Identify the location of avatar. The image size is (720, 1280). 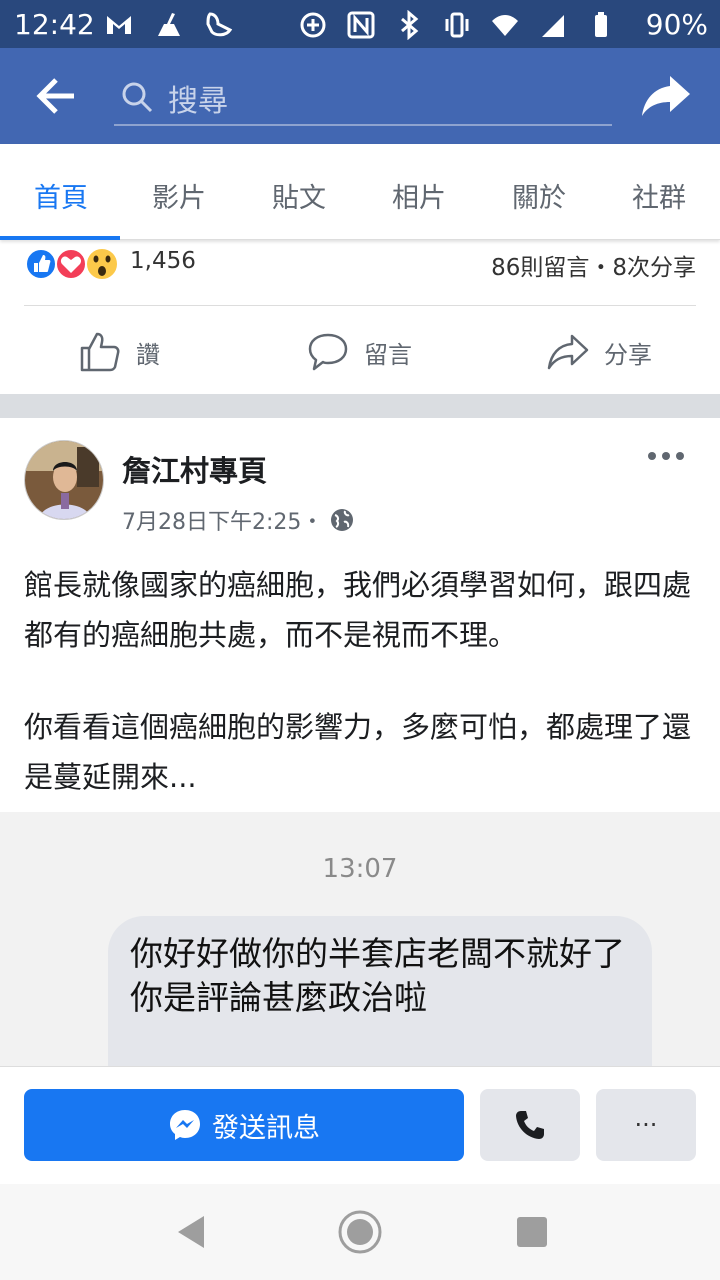
(64, 480).